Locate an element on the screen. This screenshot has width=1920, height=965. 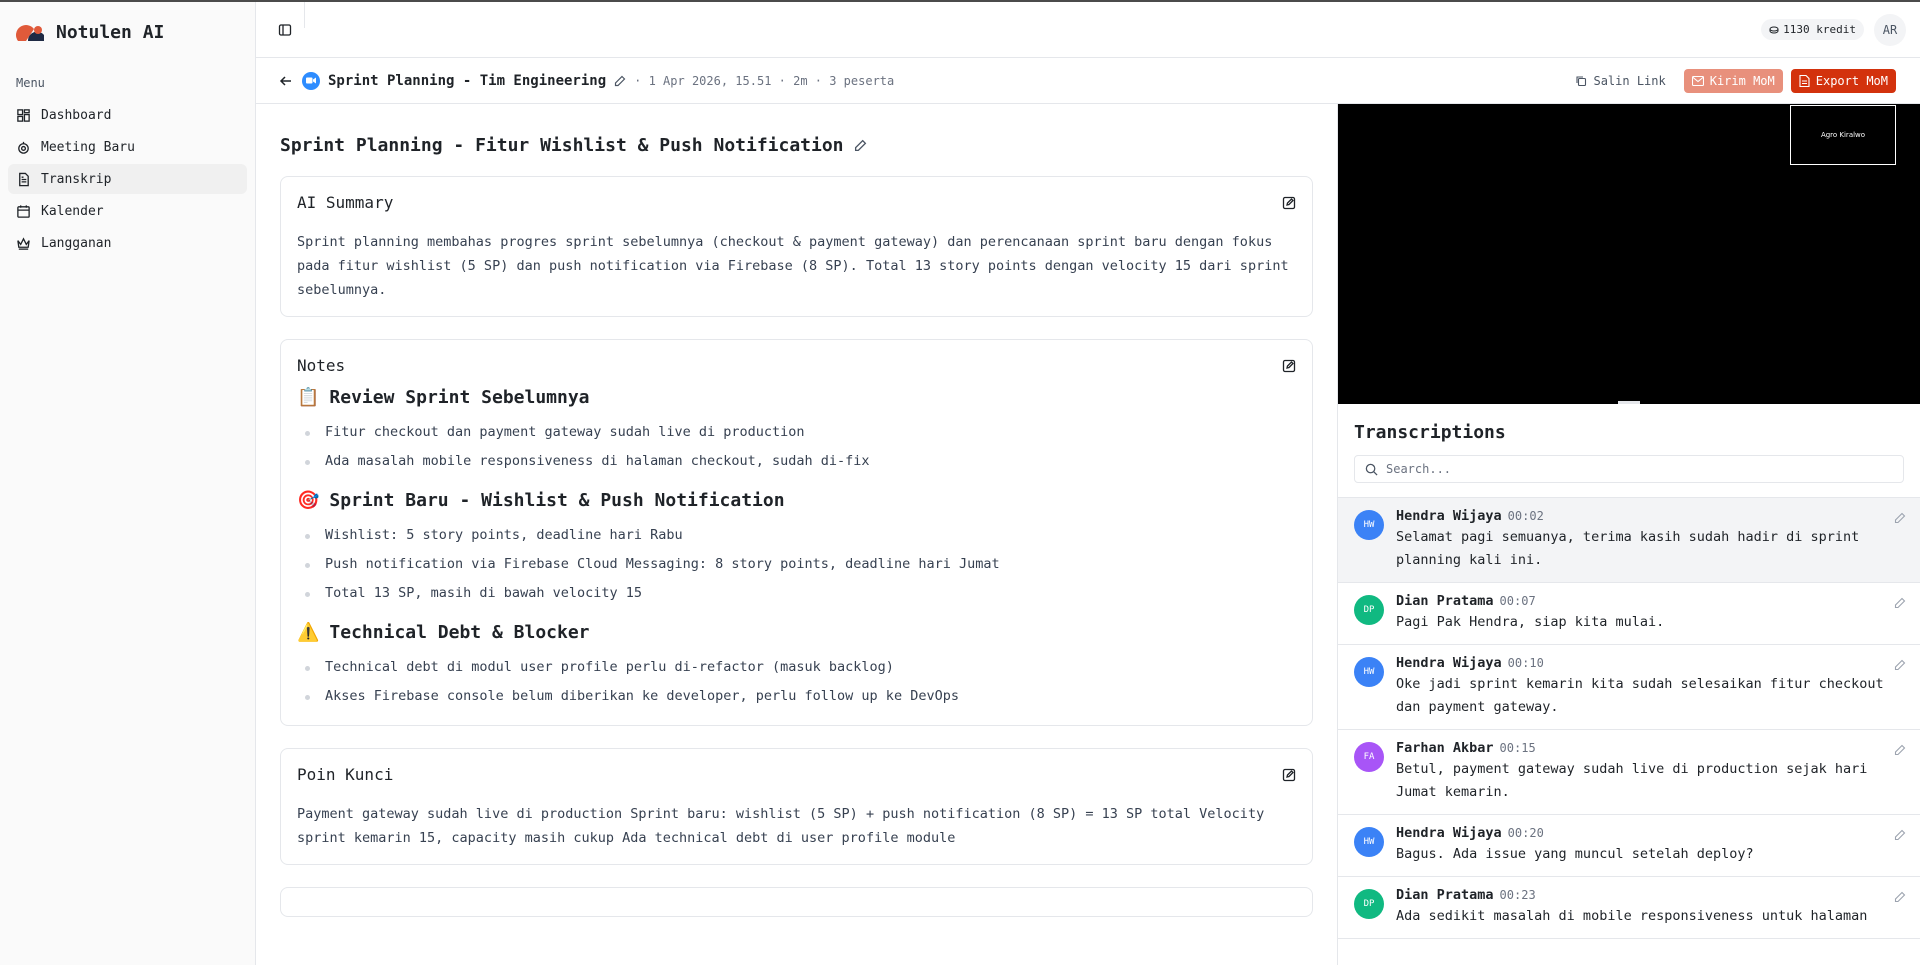
crown-icon is located at coordinates (23, 243).